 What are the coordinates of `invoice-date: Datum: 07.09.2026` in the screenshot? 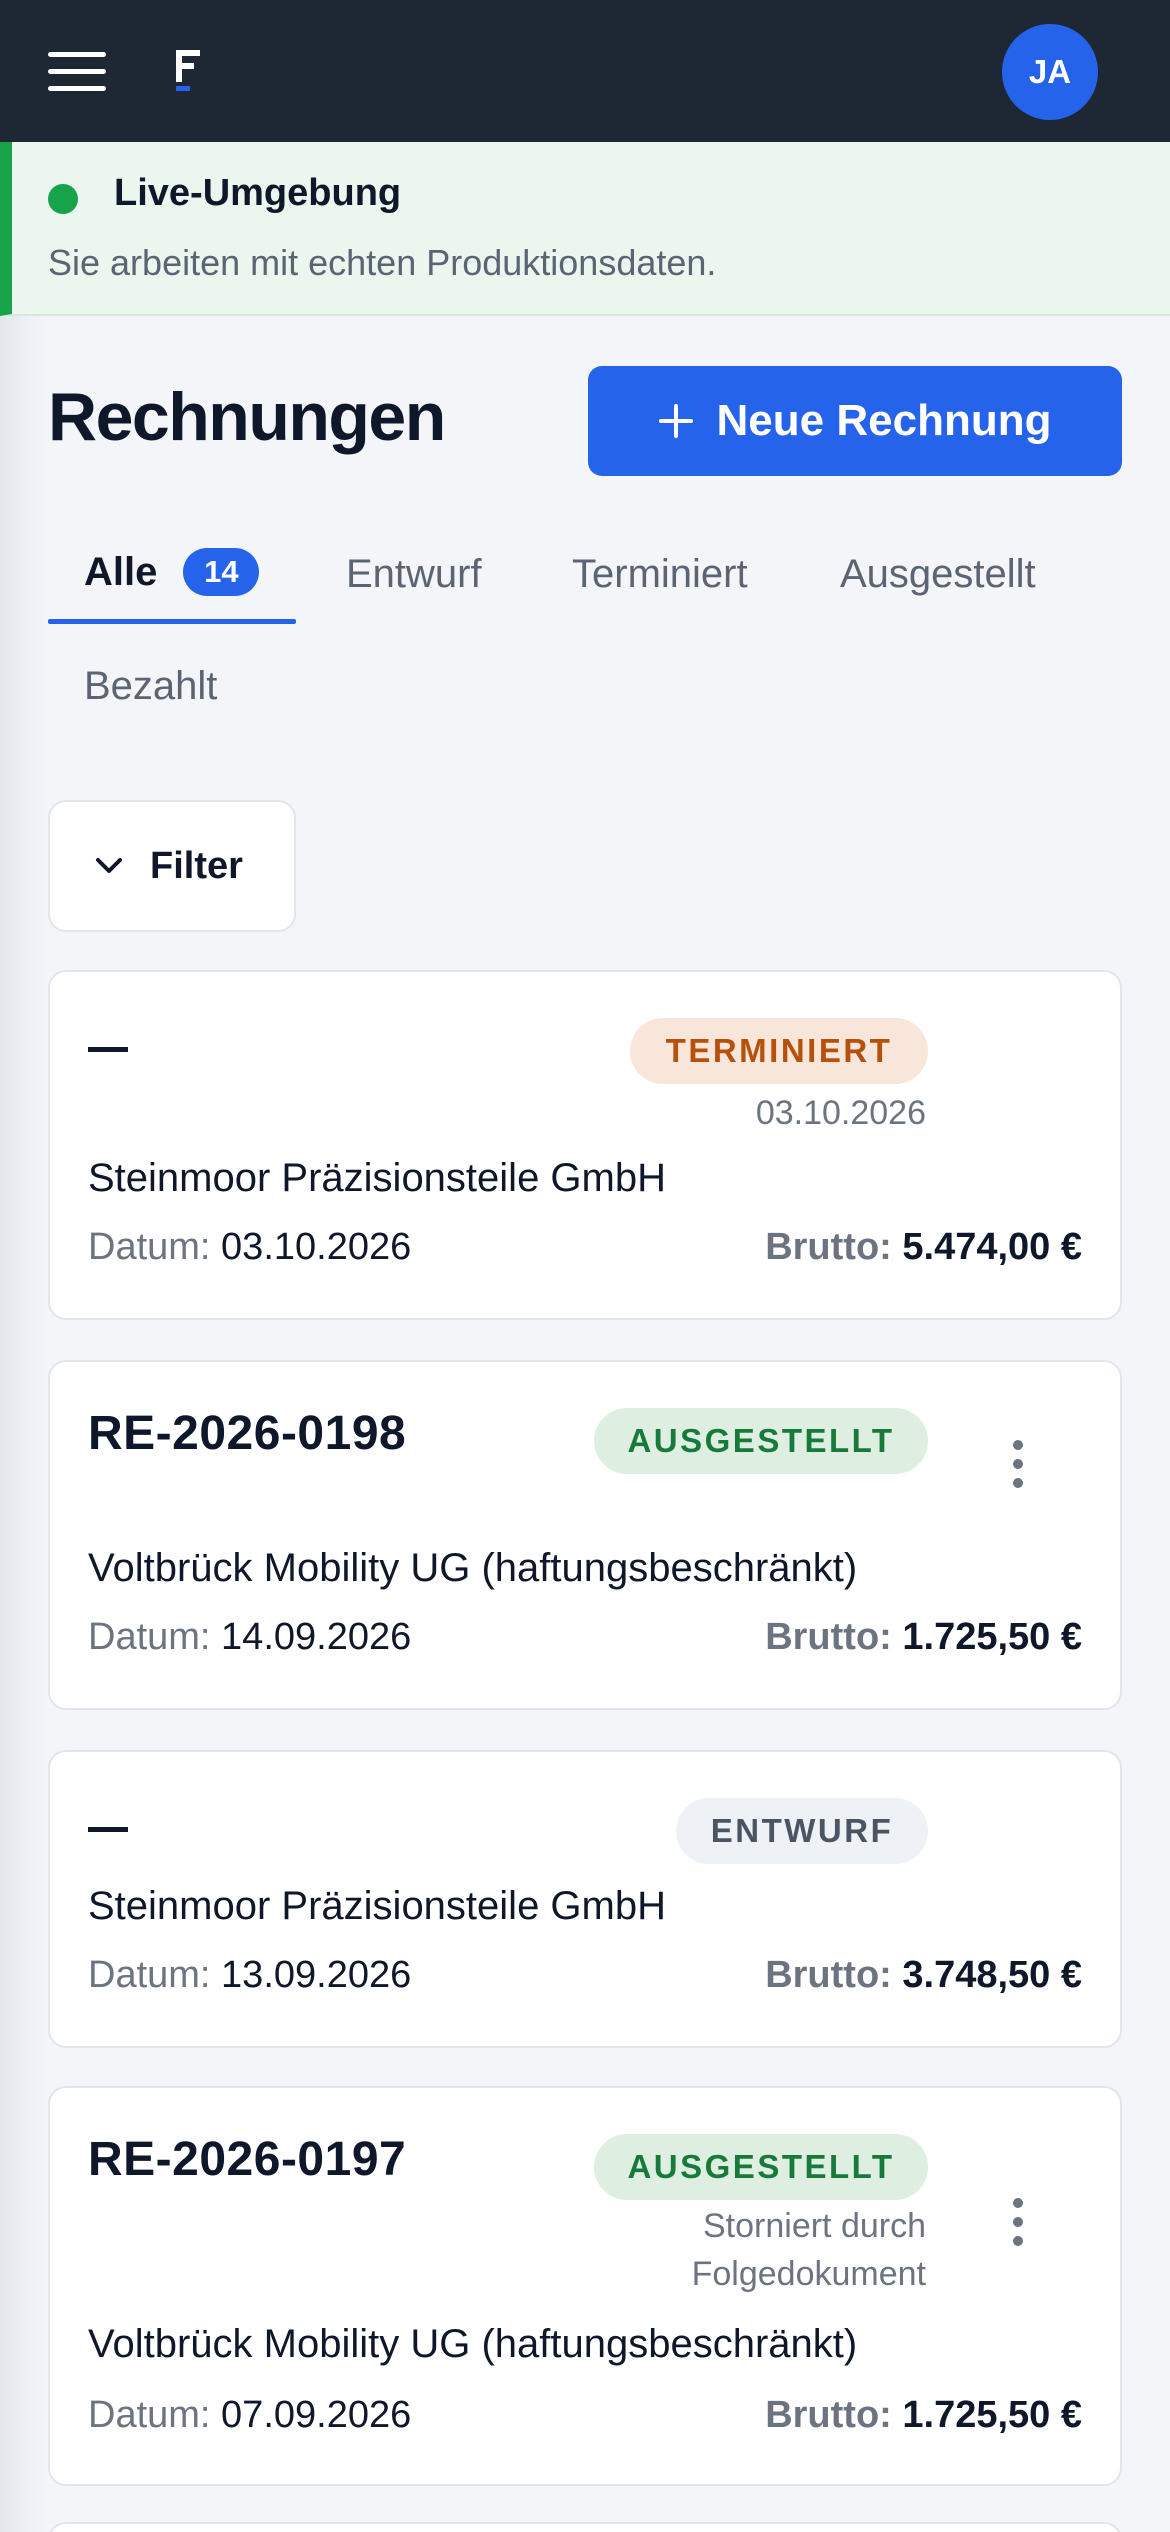 It's located at (249, 2415).